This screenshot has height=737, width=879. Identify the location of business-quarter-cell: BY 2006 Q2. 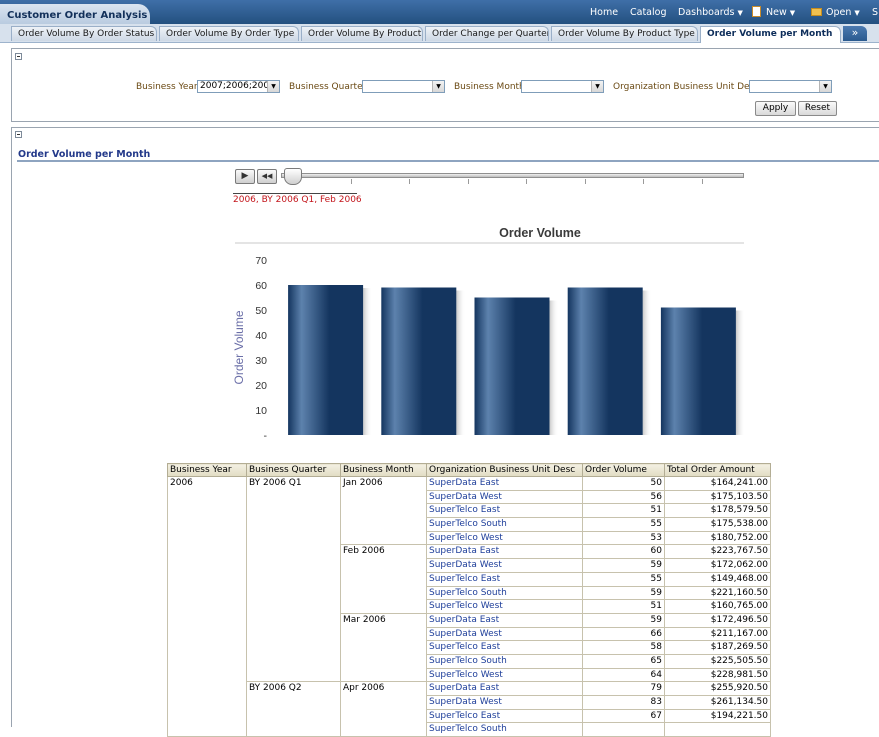
(293, 709).